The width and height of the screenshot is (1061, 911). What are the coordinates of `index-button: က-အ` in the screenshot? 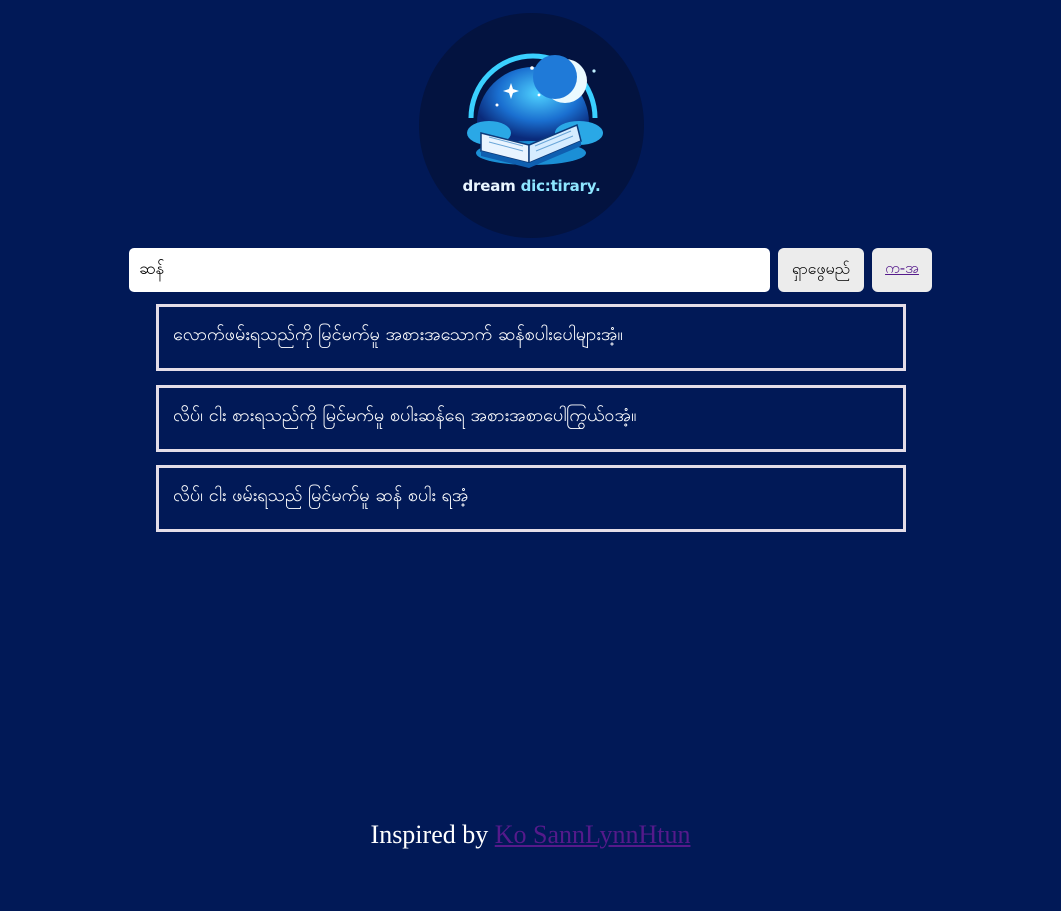 It's located at (902, 270).